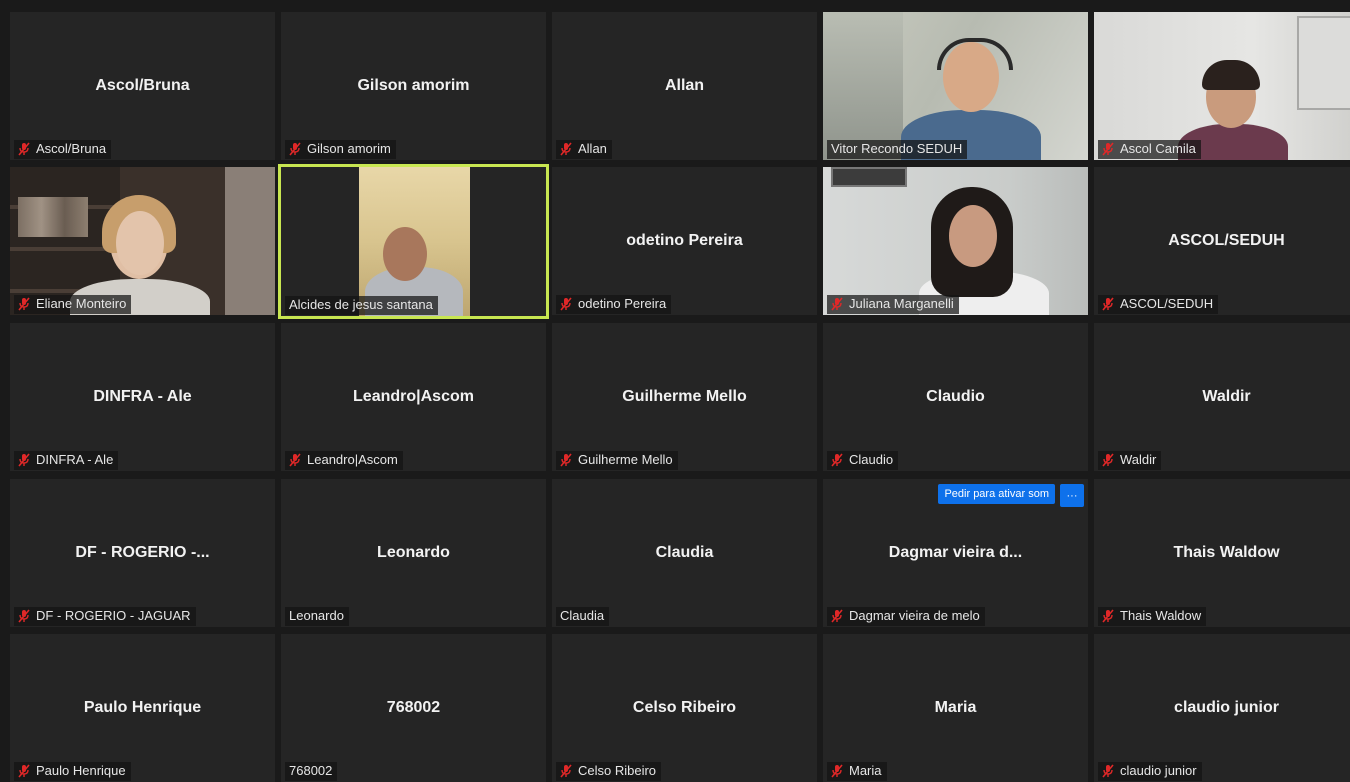 This screenshot has height=782, width=1350. I want to click on participant-label-text: Celso Ribeiro, so click(617, 770).